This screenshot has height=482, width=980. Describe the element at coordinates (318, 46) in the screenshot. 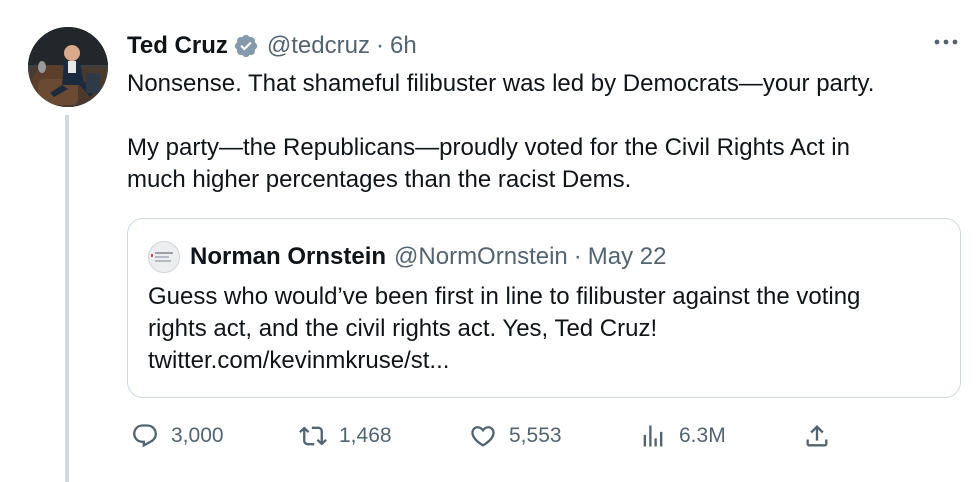

I see `author-handle: @tedcruz` at that location.